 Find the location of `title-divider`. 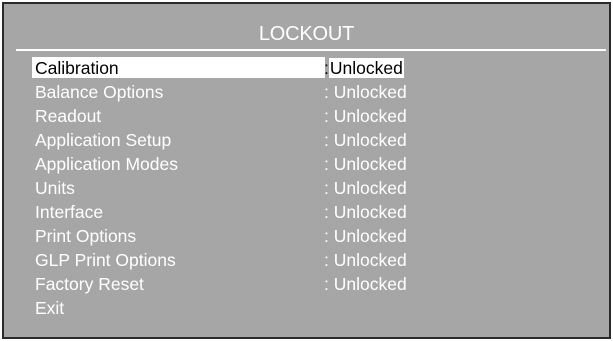

title-divider is located at coordinates (311, 50).